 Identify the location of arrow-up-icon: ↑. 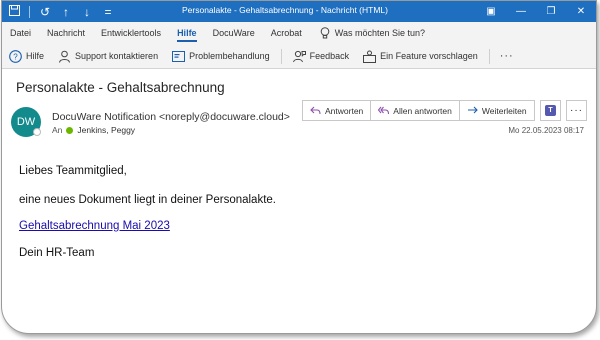
(66, 12).